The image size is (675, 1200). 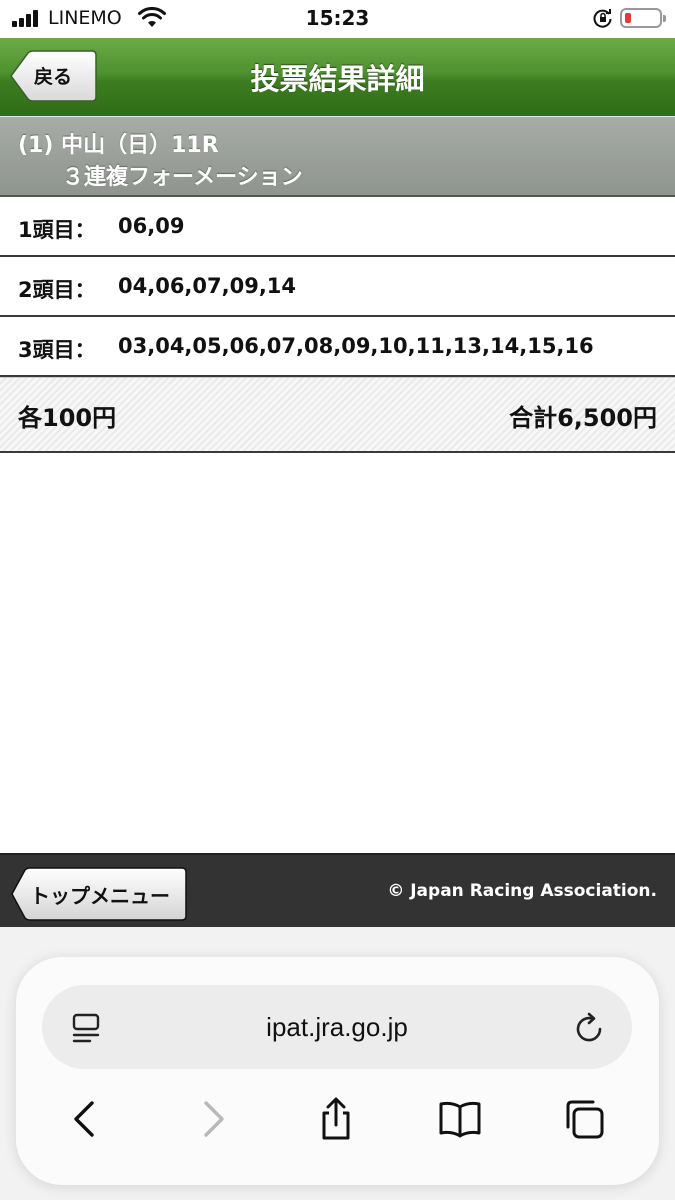 I want to click on rotation-lock-icon, so click(x=602, y=18).